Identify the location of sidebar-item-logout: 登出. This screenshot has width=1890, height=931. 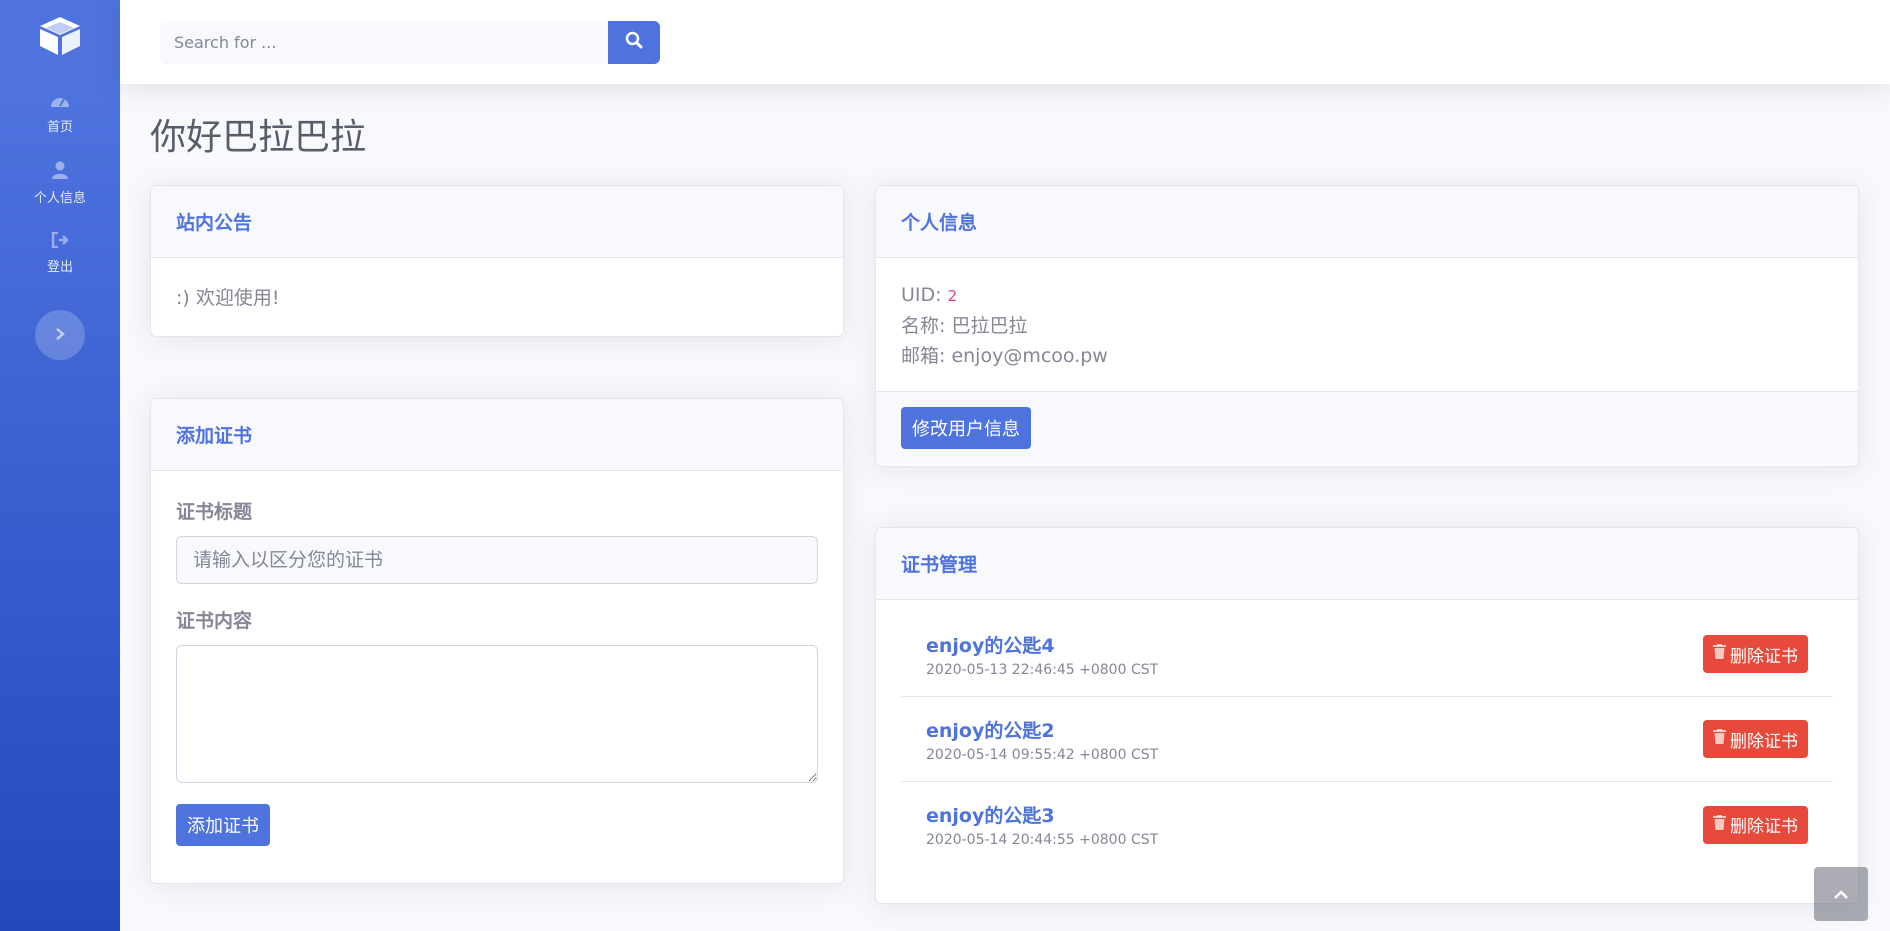
(60, 253).